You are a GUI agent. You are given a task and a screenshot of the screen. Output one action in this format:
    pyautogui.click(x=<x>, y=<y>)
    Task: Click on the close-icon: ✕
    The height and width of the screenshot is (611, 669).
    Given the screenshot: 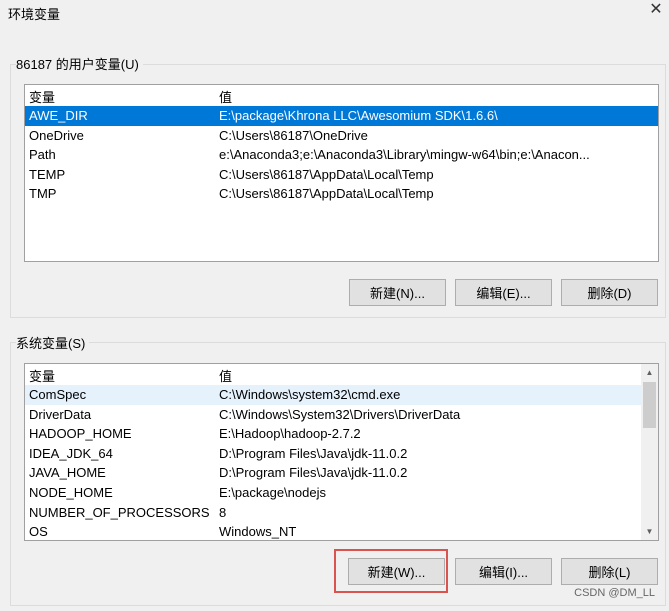 What is the action you would take?
    pyautogui.click(x=656, y=10)
    